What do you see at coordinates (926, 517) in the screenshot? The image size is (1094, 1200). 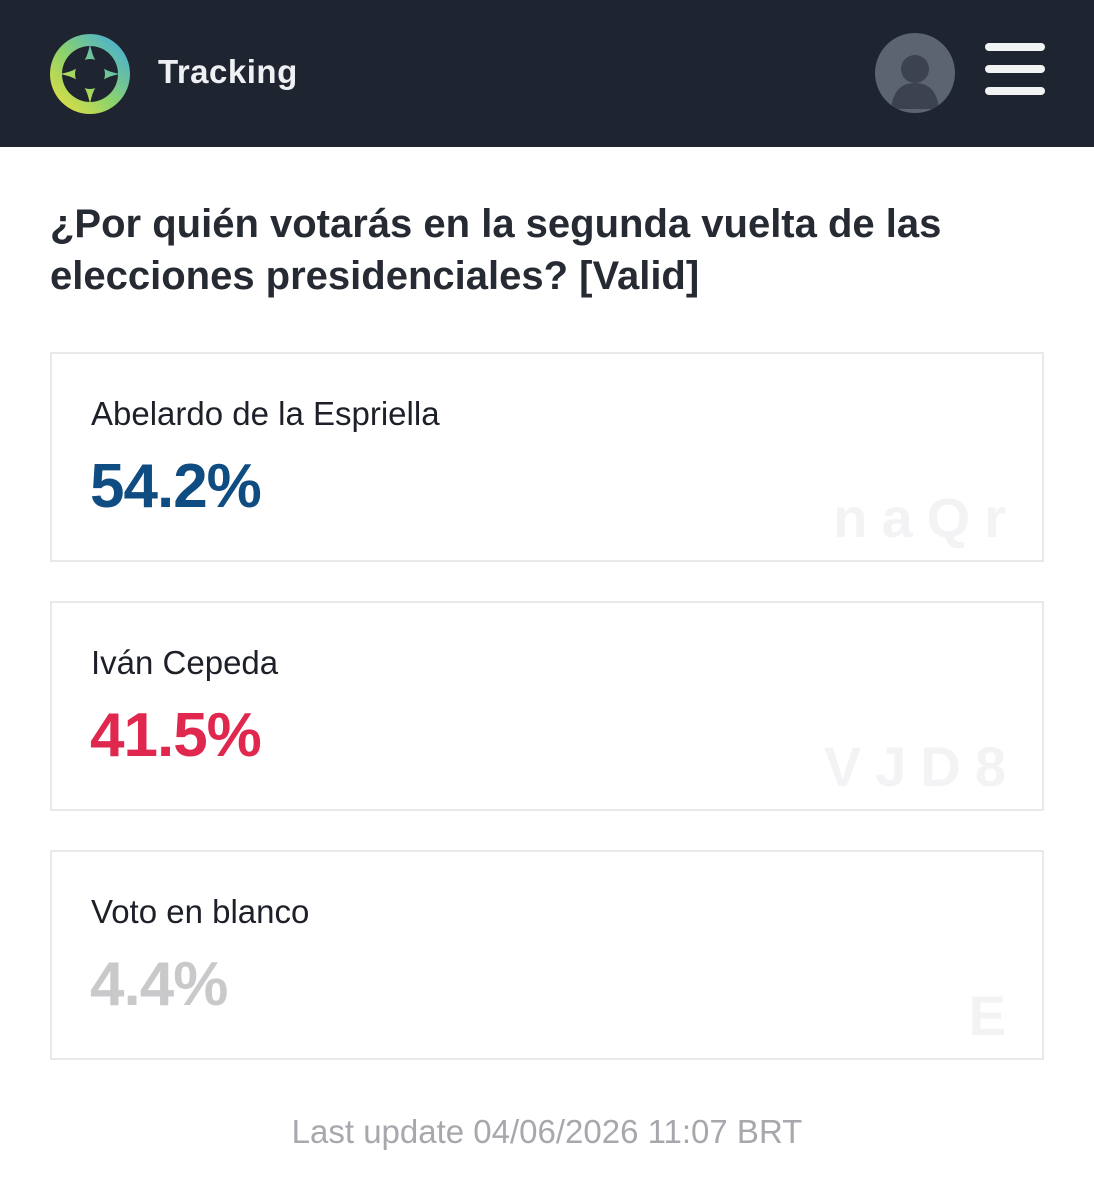 I see `watermark-decoration: naQr` at bounding box center [926, 517].